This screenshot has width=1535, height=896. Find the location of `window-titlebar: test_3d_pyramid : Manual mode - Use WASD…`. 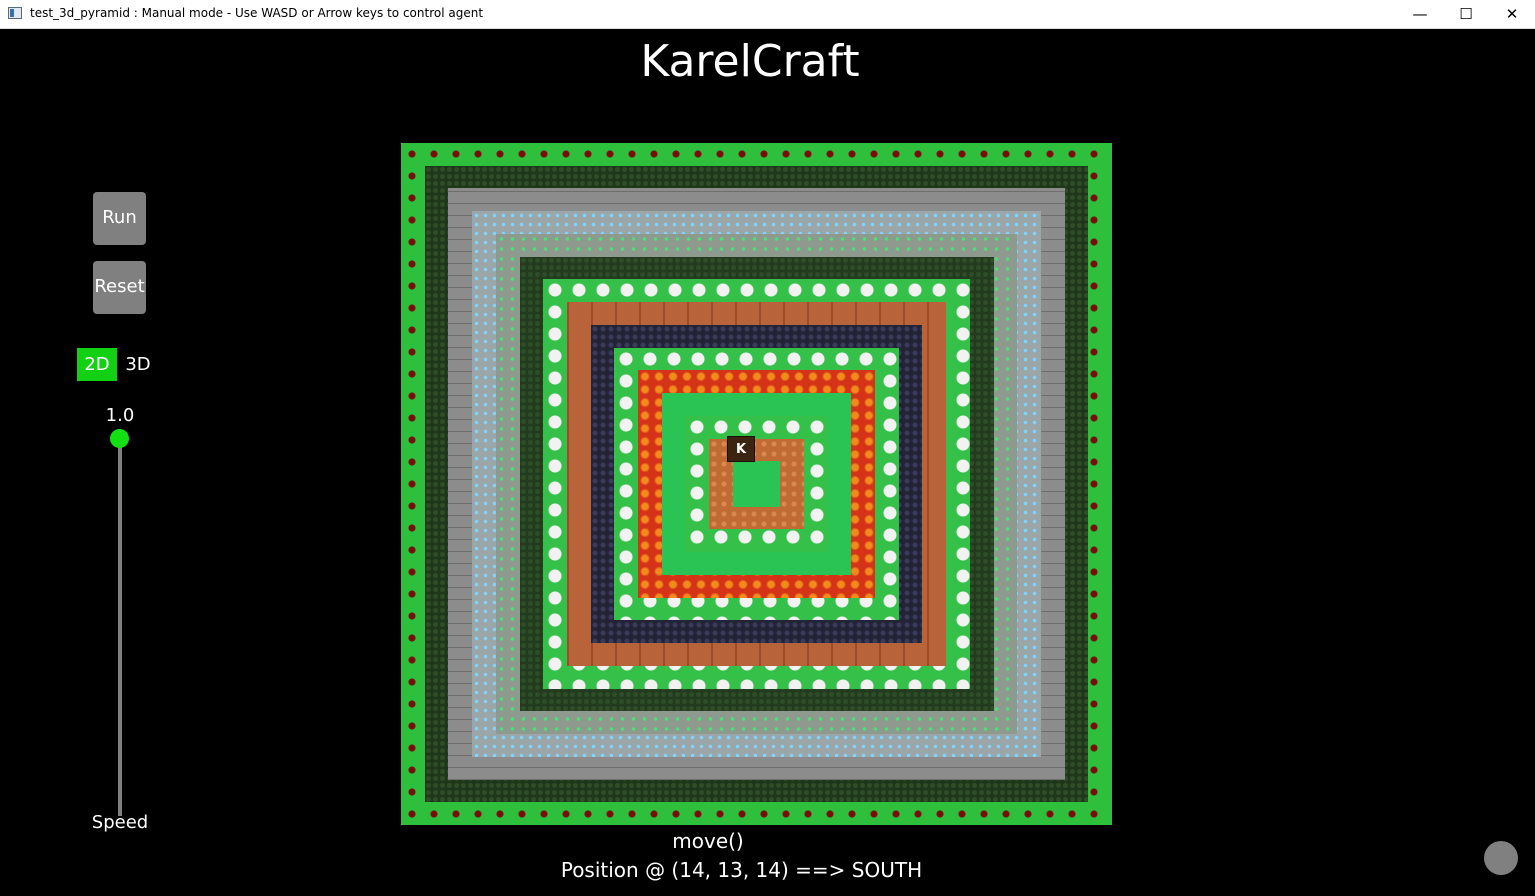

window-titlebar: test_3d_pyramid : Manual mode - Use WASD… is located at coordinates (767, 14).